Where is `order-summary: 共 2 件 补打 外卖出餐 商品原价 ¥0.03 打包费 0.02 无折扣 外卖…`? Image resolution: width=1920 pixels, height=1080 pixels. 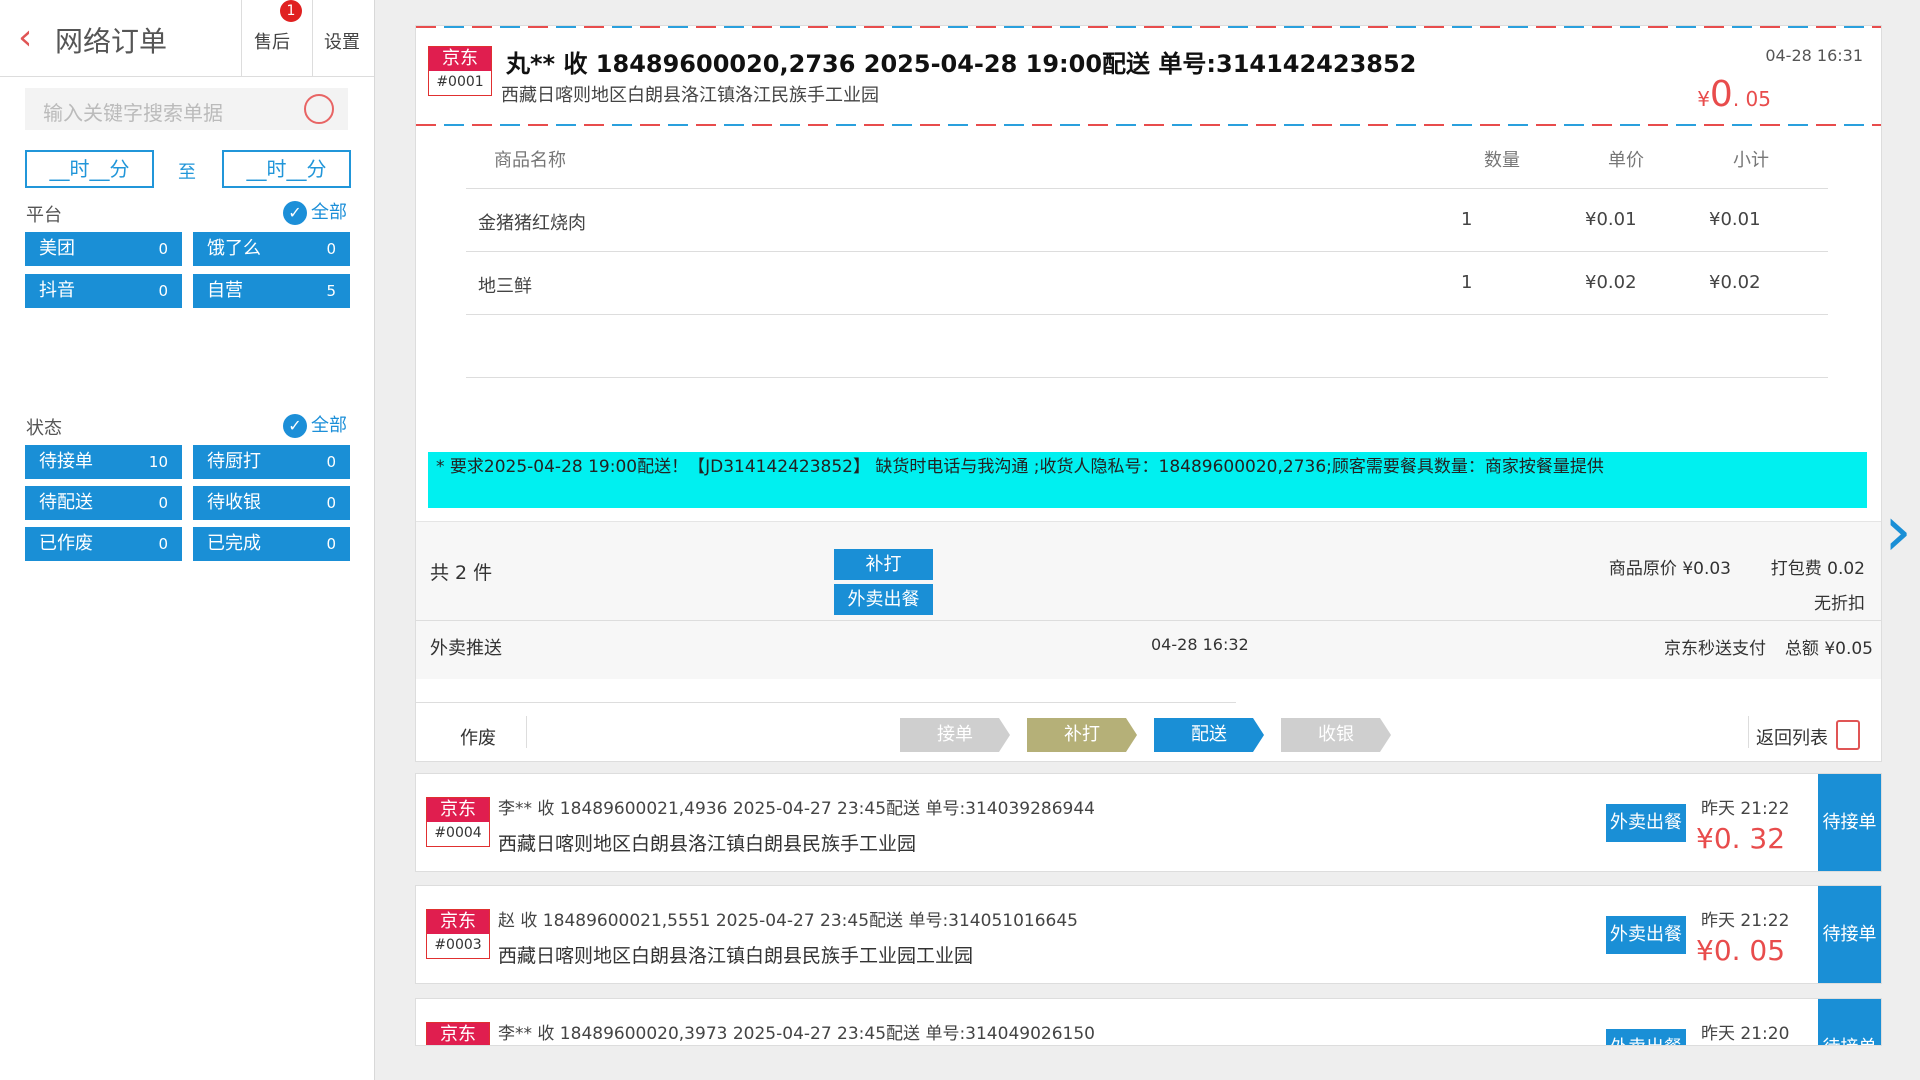
order-summary: 共 2 件 补打 外卖出餐 商品原价 ¥0.03 打包费 0.02 无折扣 外卖… is located at coordinates (1148, 600).